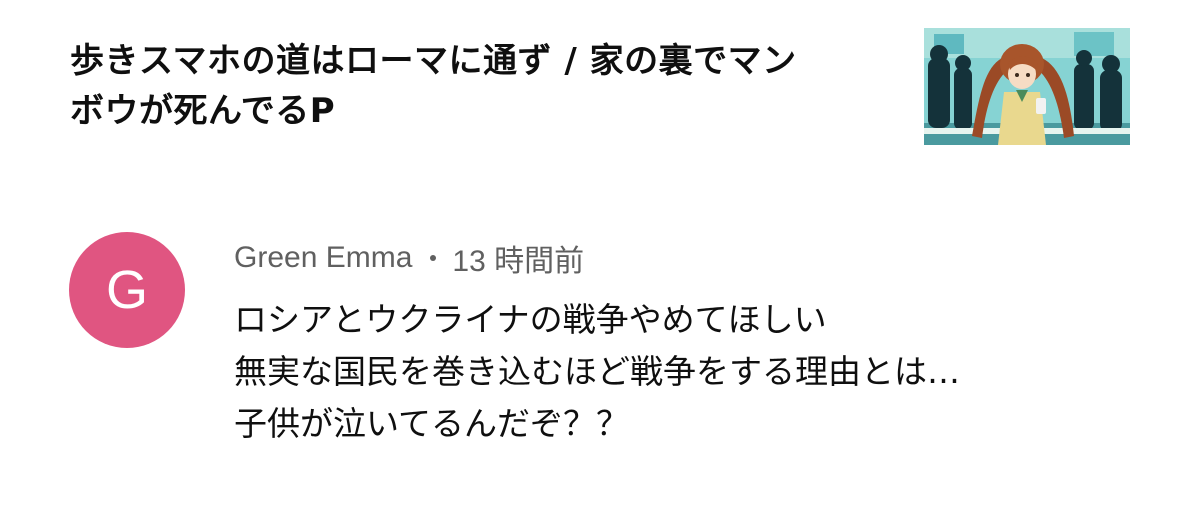  What do you see at coordinates (203, 111) in the screenshot?
I see `video-title-line-2: ボウが死んでるP` at bounding box center [203, 111].